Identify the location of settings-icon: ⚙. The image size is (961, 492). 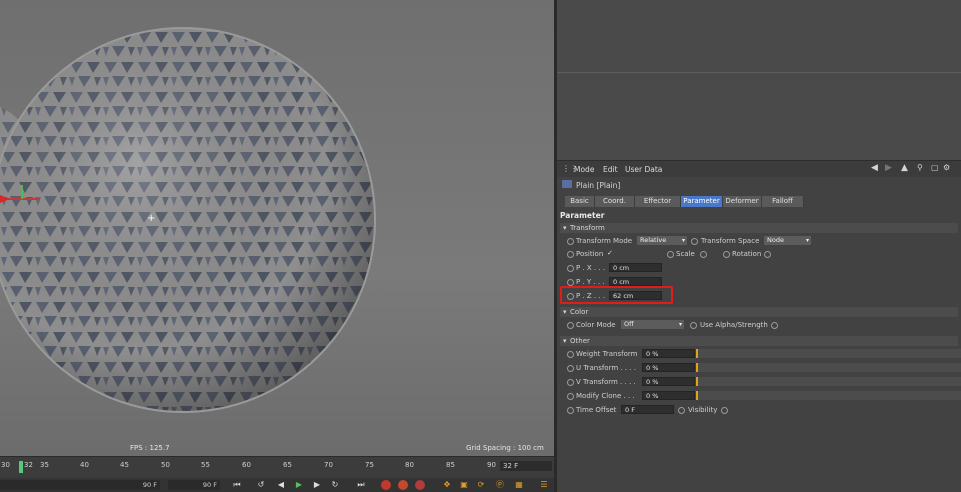
(946, 167).